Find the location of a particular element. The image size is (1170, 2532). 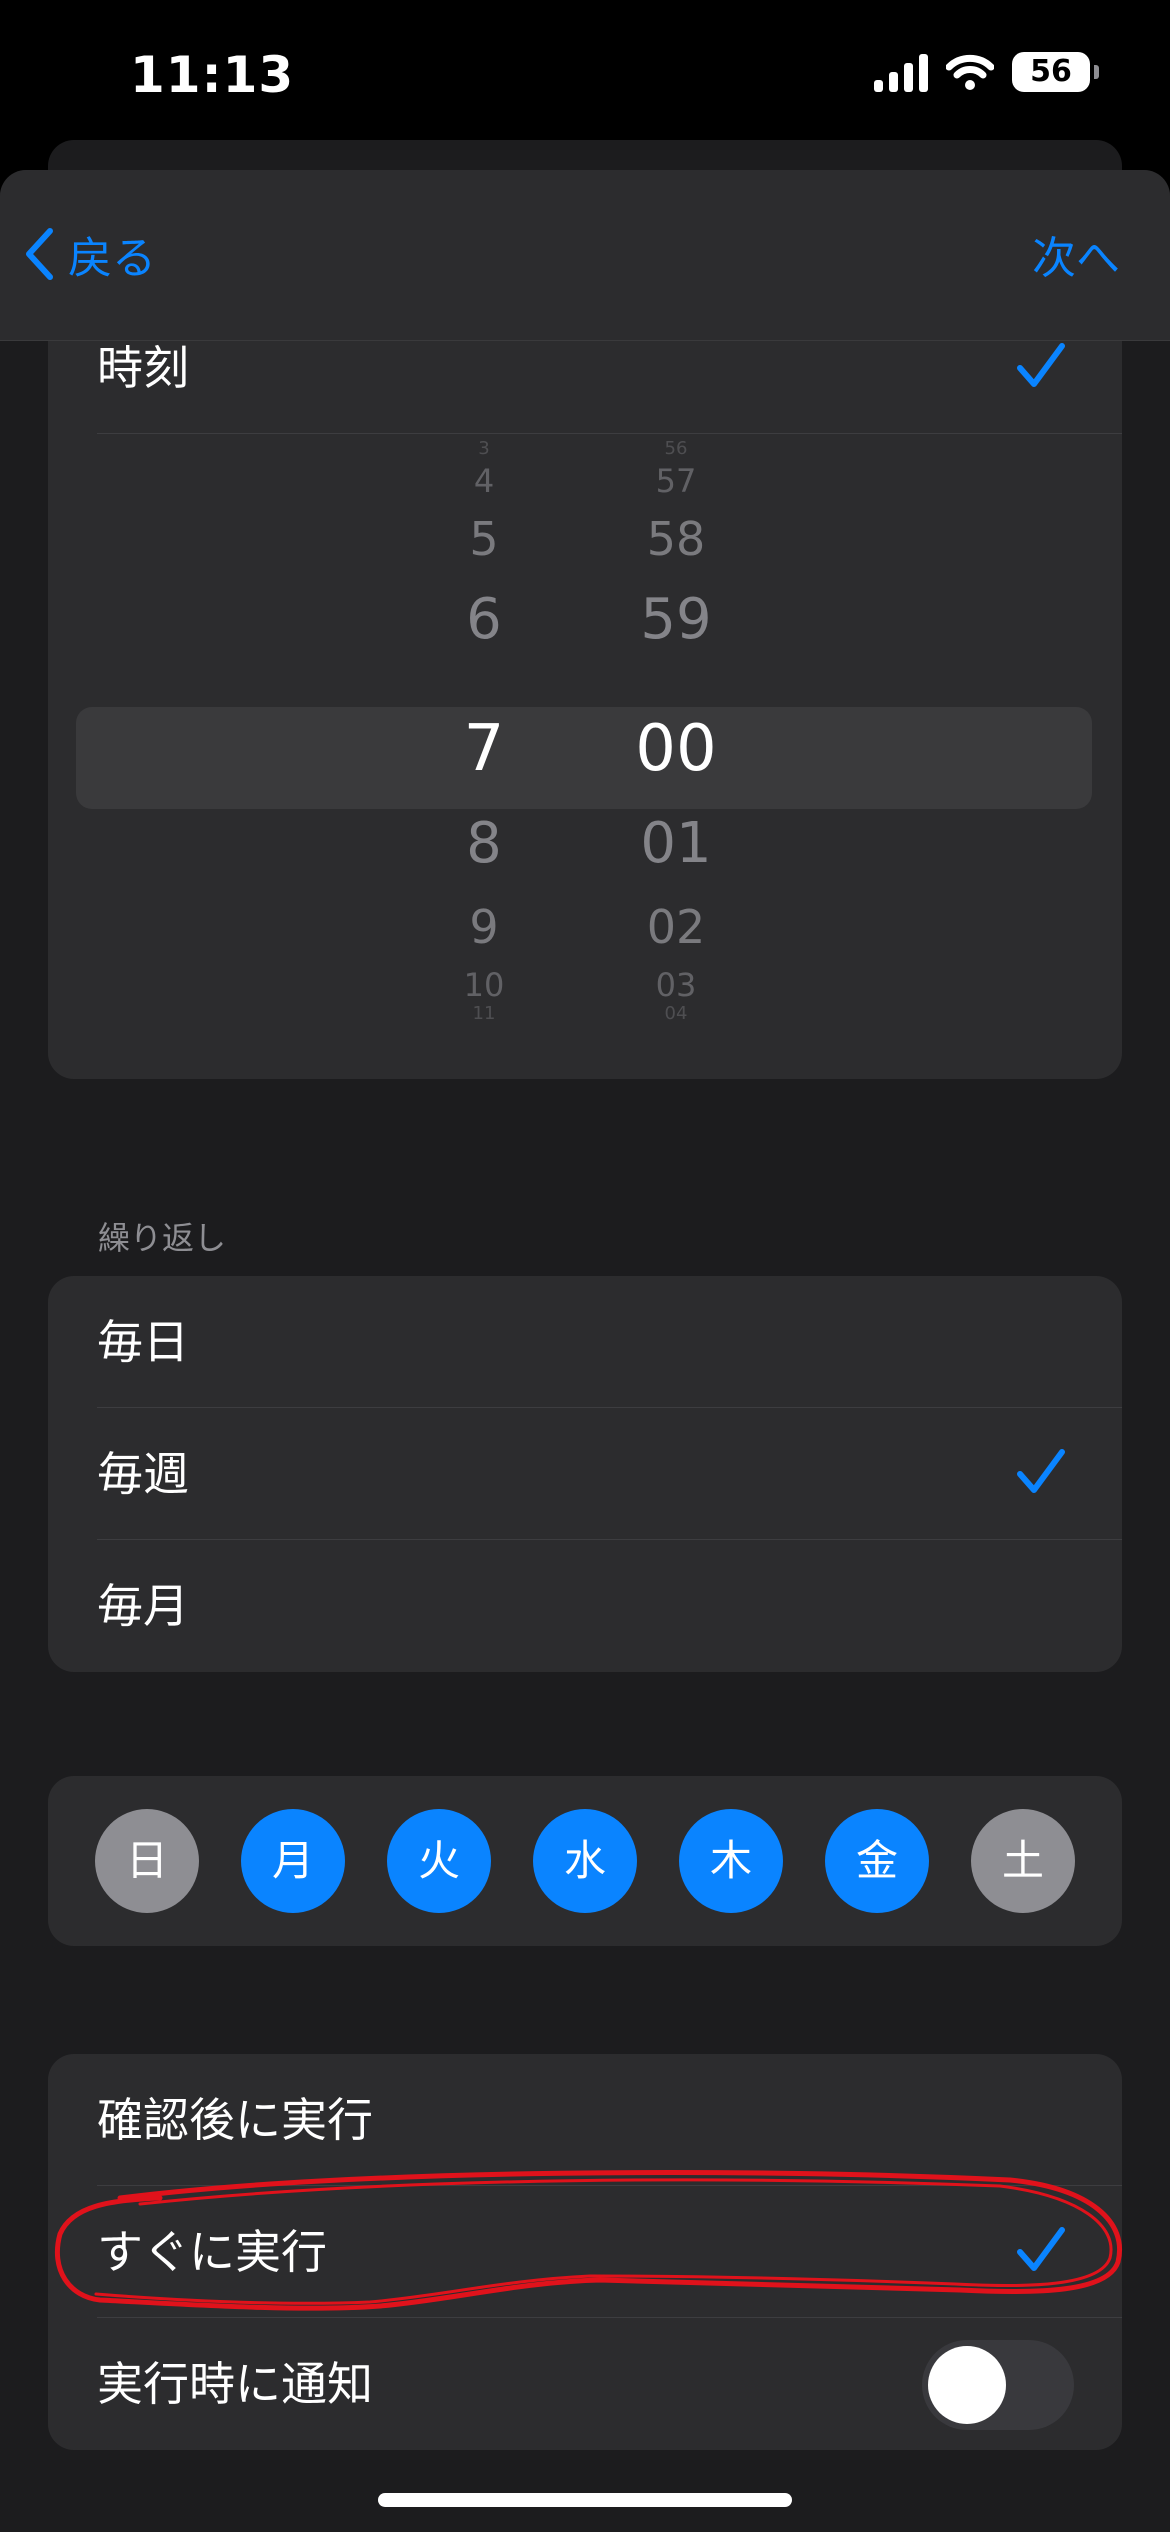

notify-on-run-toggle is located at coordinates (998, 2385).